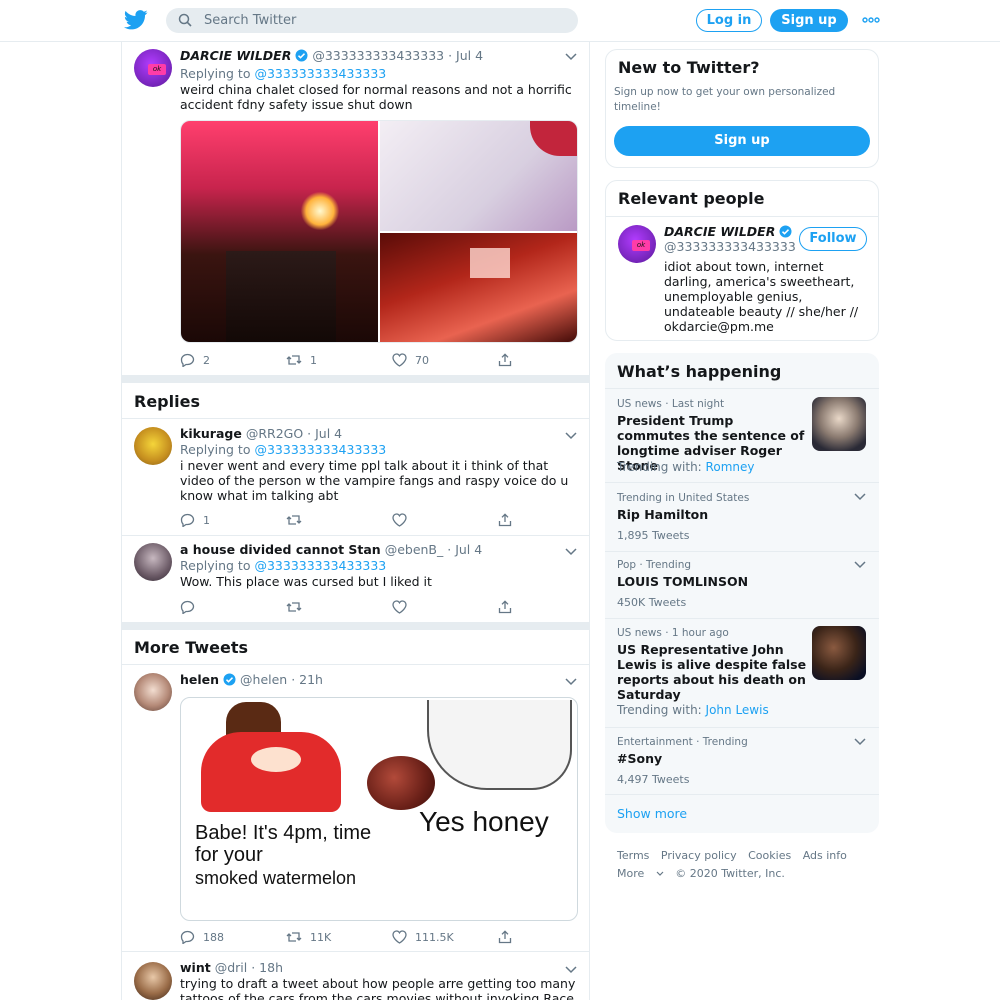 This screenshot has width=1000, height=1000. What do you see at coordinates (274, 433) in the screenshot?
I see `author-handle: @RR2GO` at bounding box center [274, 433].